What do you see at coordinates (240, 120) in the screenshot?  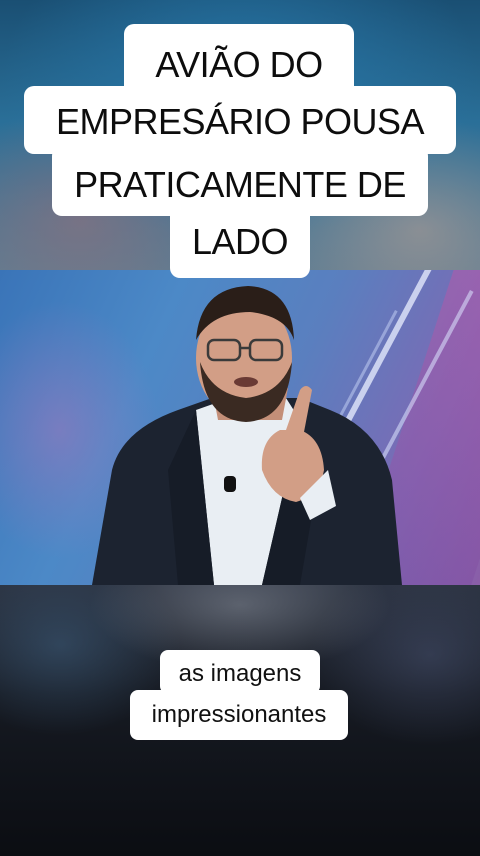 I see `headline-line-2: EMPRESÁRIO POUSA` at bounding box center [240, 120].